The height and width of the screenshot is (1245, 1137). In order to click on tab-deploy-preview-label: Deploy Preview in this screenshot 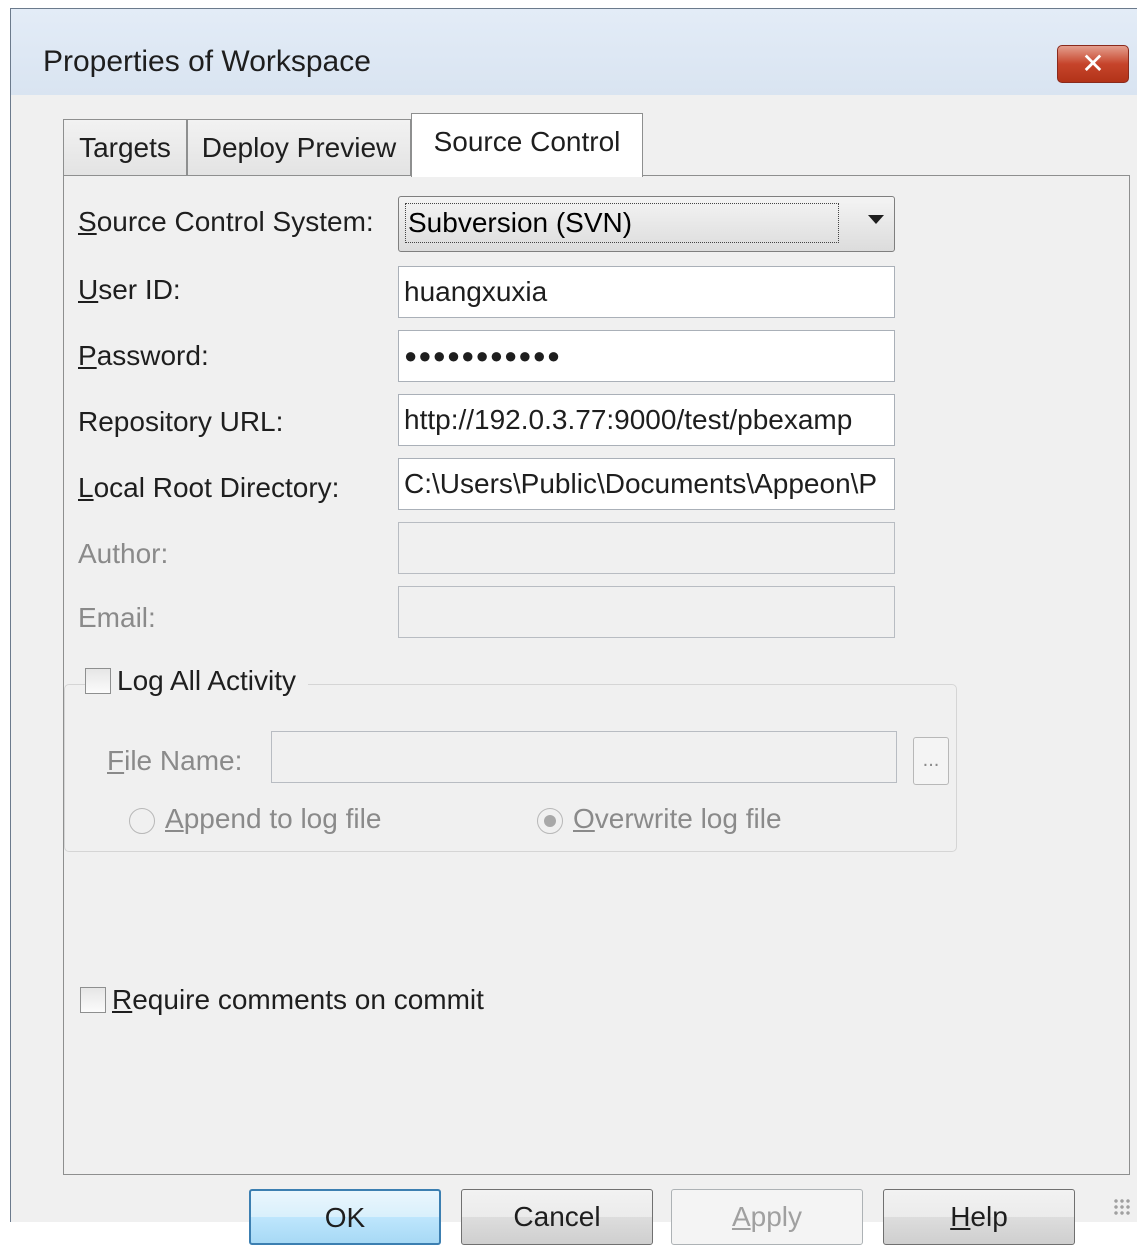, I will do `click(299, 147)`.